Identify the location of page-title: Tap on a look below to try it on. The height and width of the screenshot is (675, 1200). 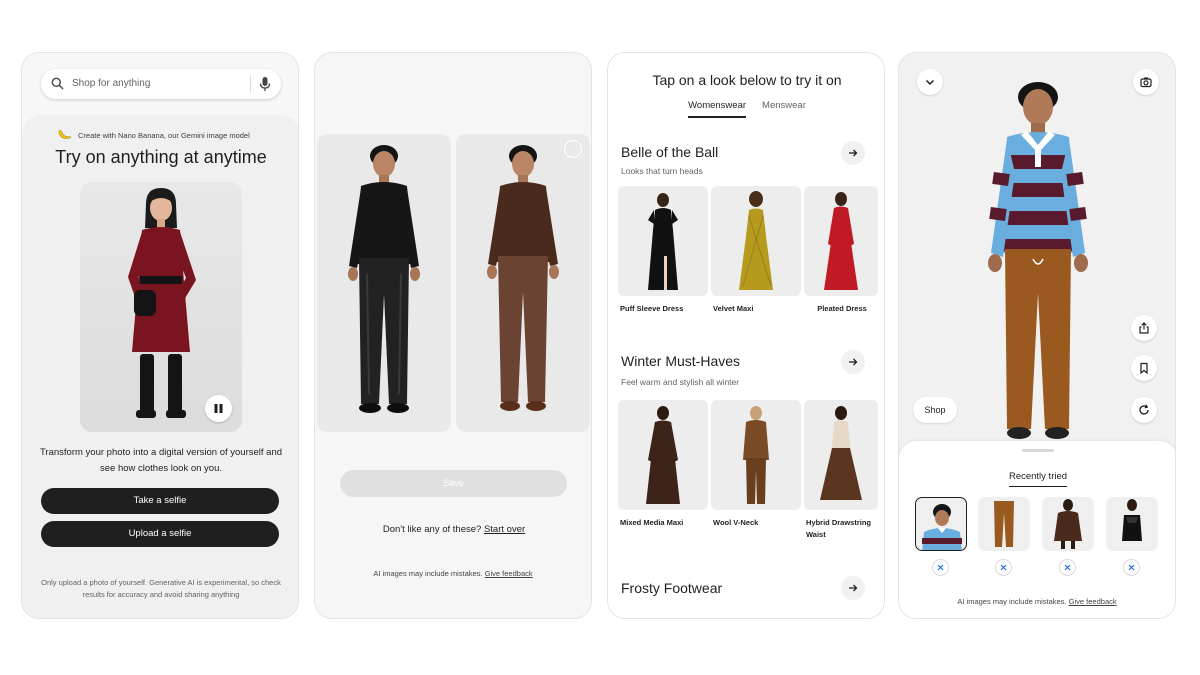
(747, 80).